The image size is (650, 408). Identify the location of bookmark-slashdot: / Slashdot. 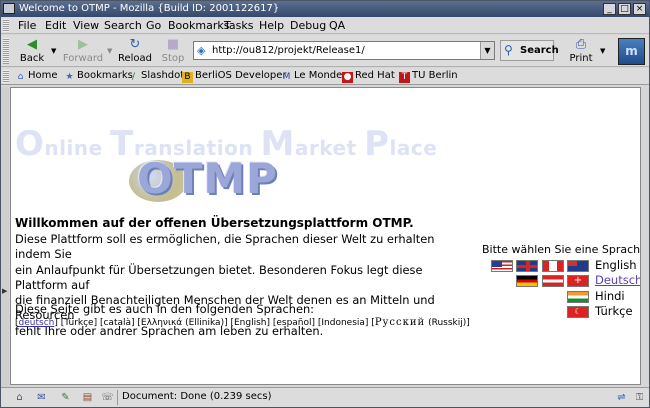
(156, 76).